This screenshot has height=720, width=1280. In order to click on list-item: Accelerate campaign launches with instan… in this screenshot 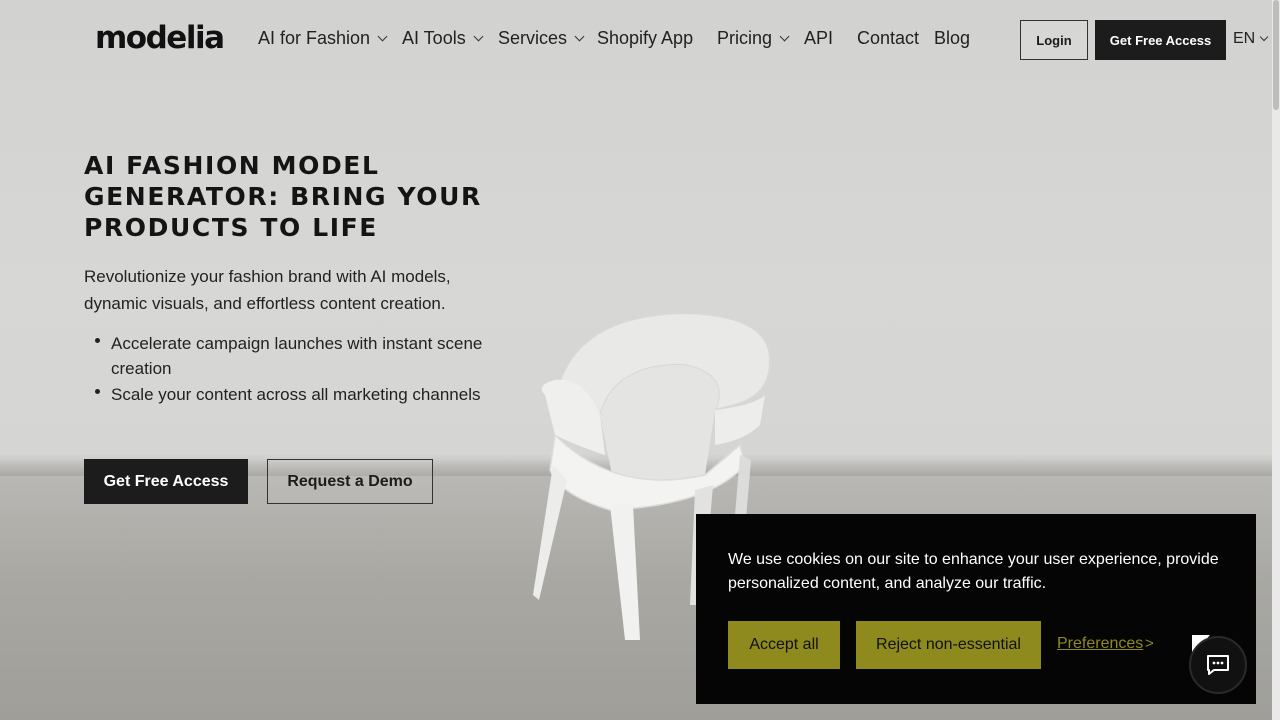, I will do `click(295, 356)`.